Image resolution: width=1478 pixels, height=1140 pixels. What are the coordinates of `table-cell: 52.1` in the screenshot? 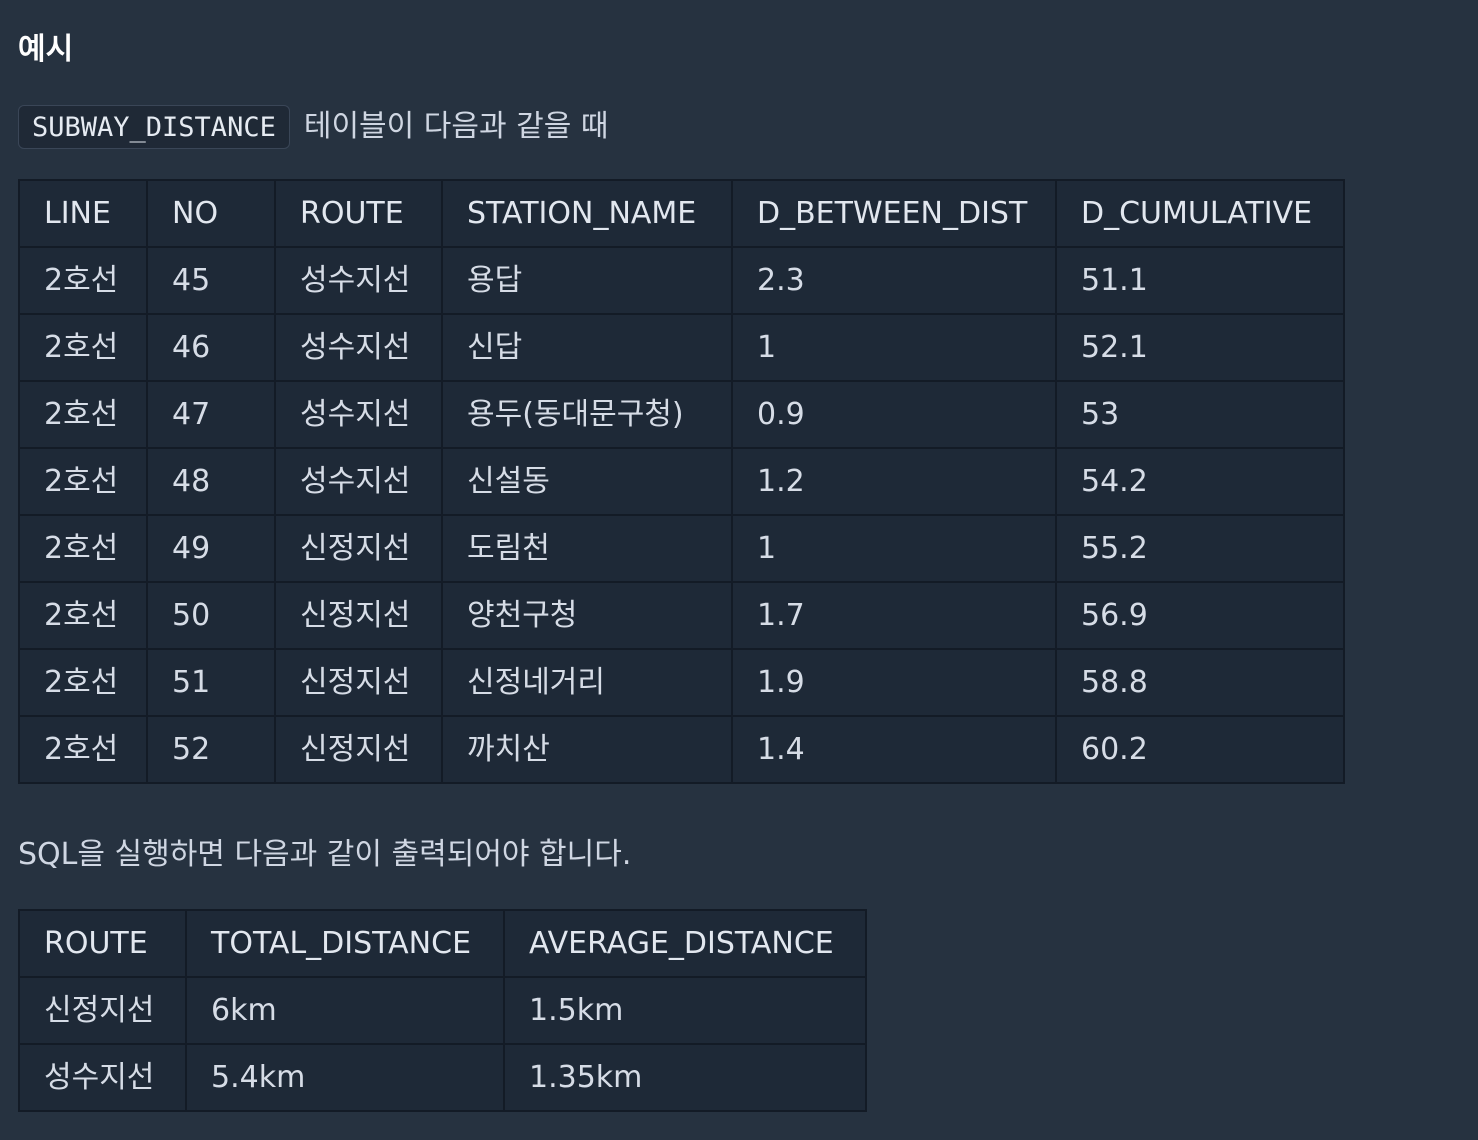 It's located at (1200, 347).